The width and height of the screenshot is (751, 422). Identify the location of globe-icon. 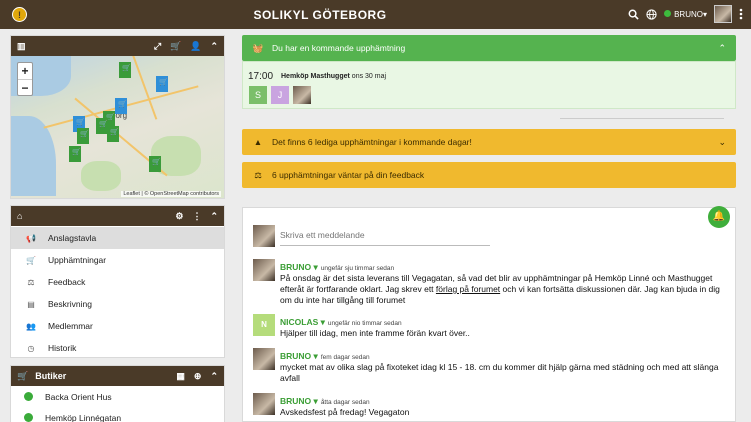
(651, 14).